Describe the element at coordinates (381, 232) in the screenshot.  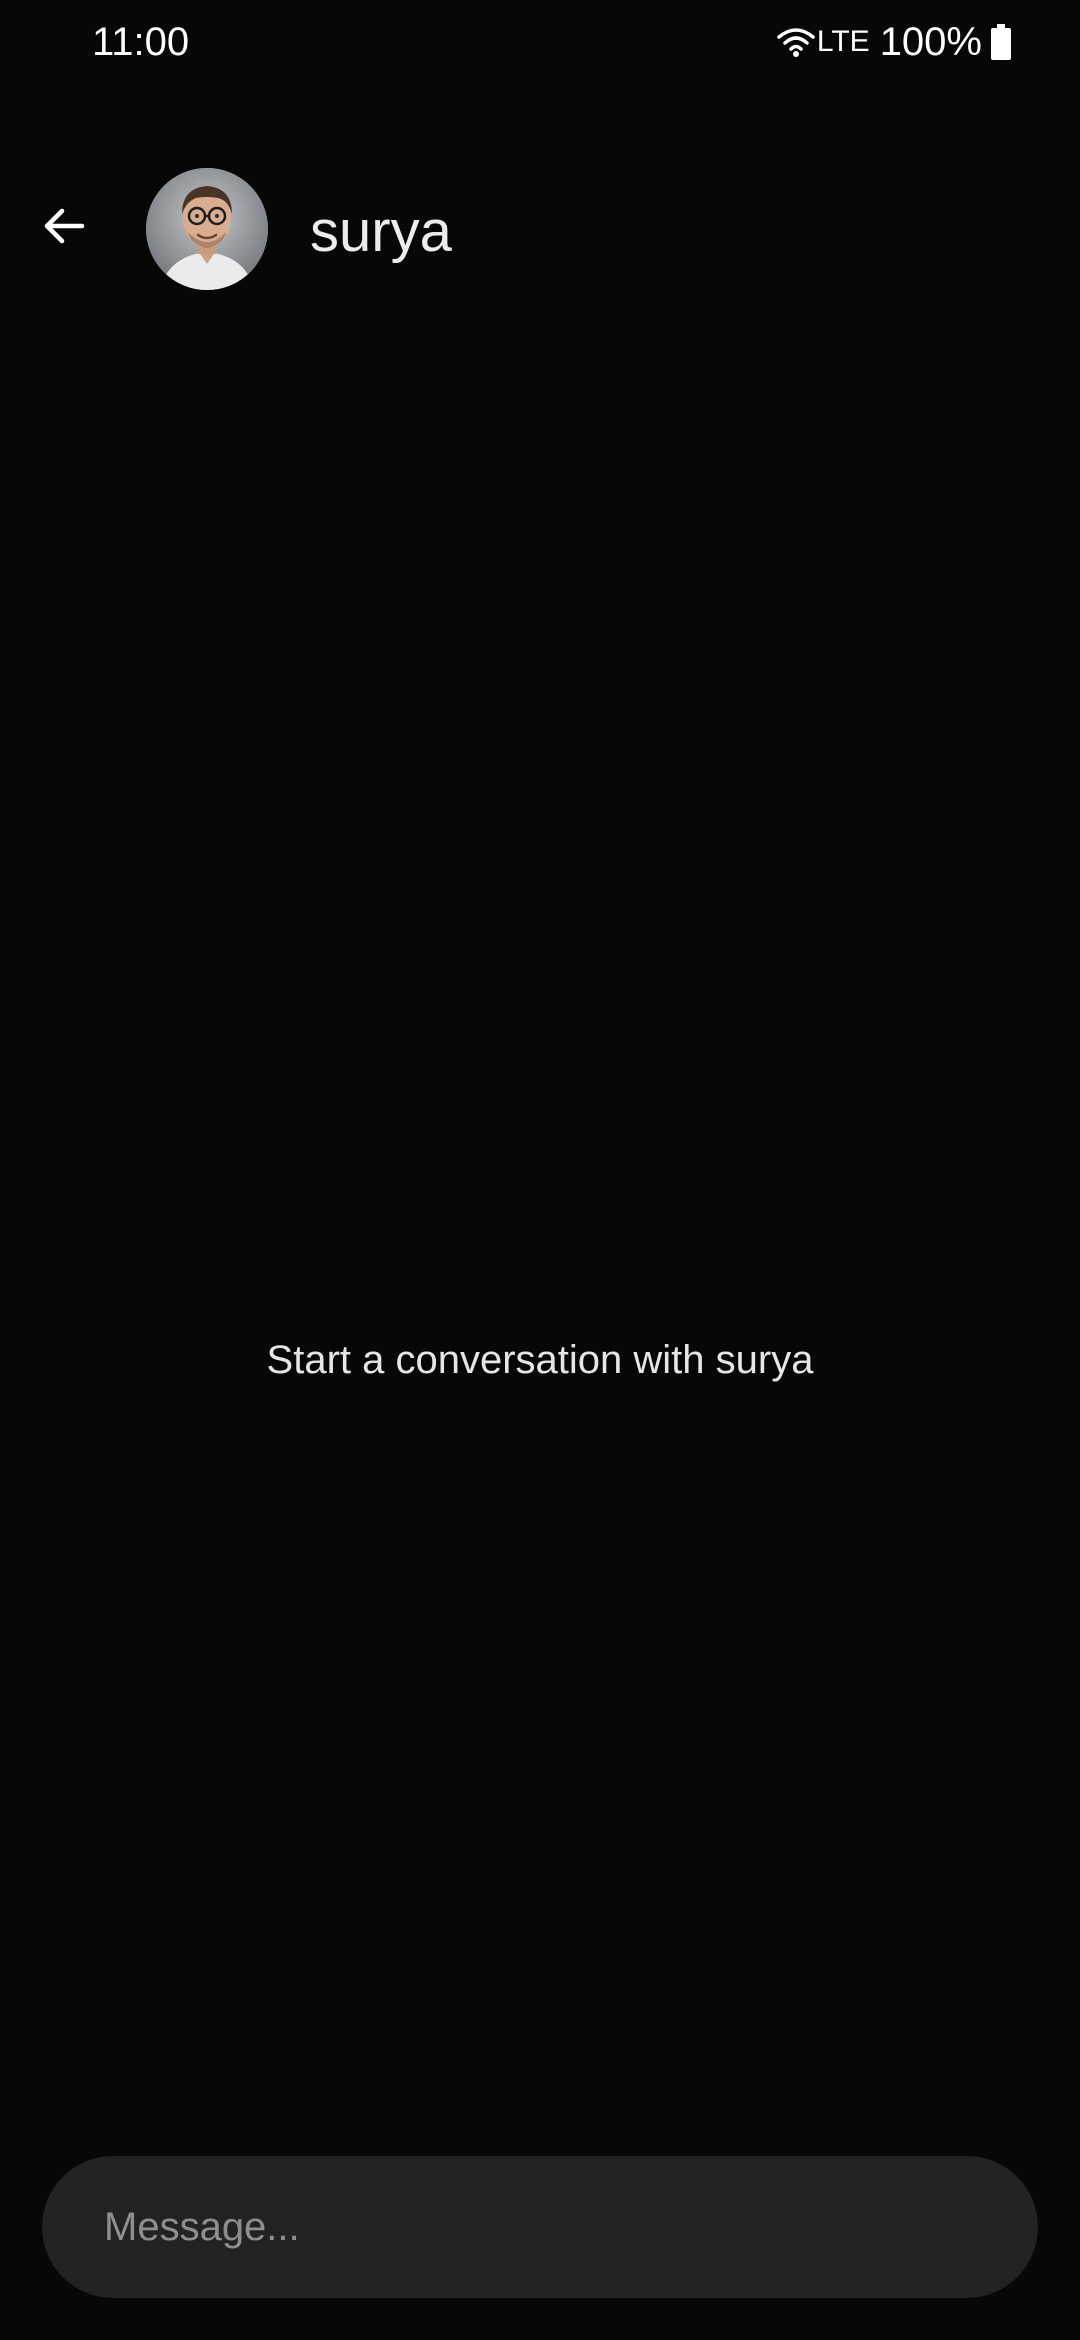
I see `contact-name: surya` at that location.